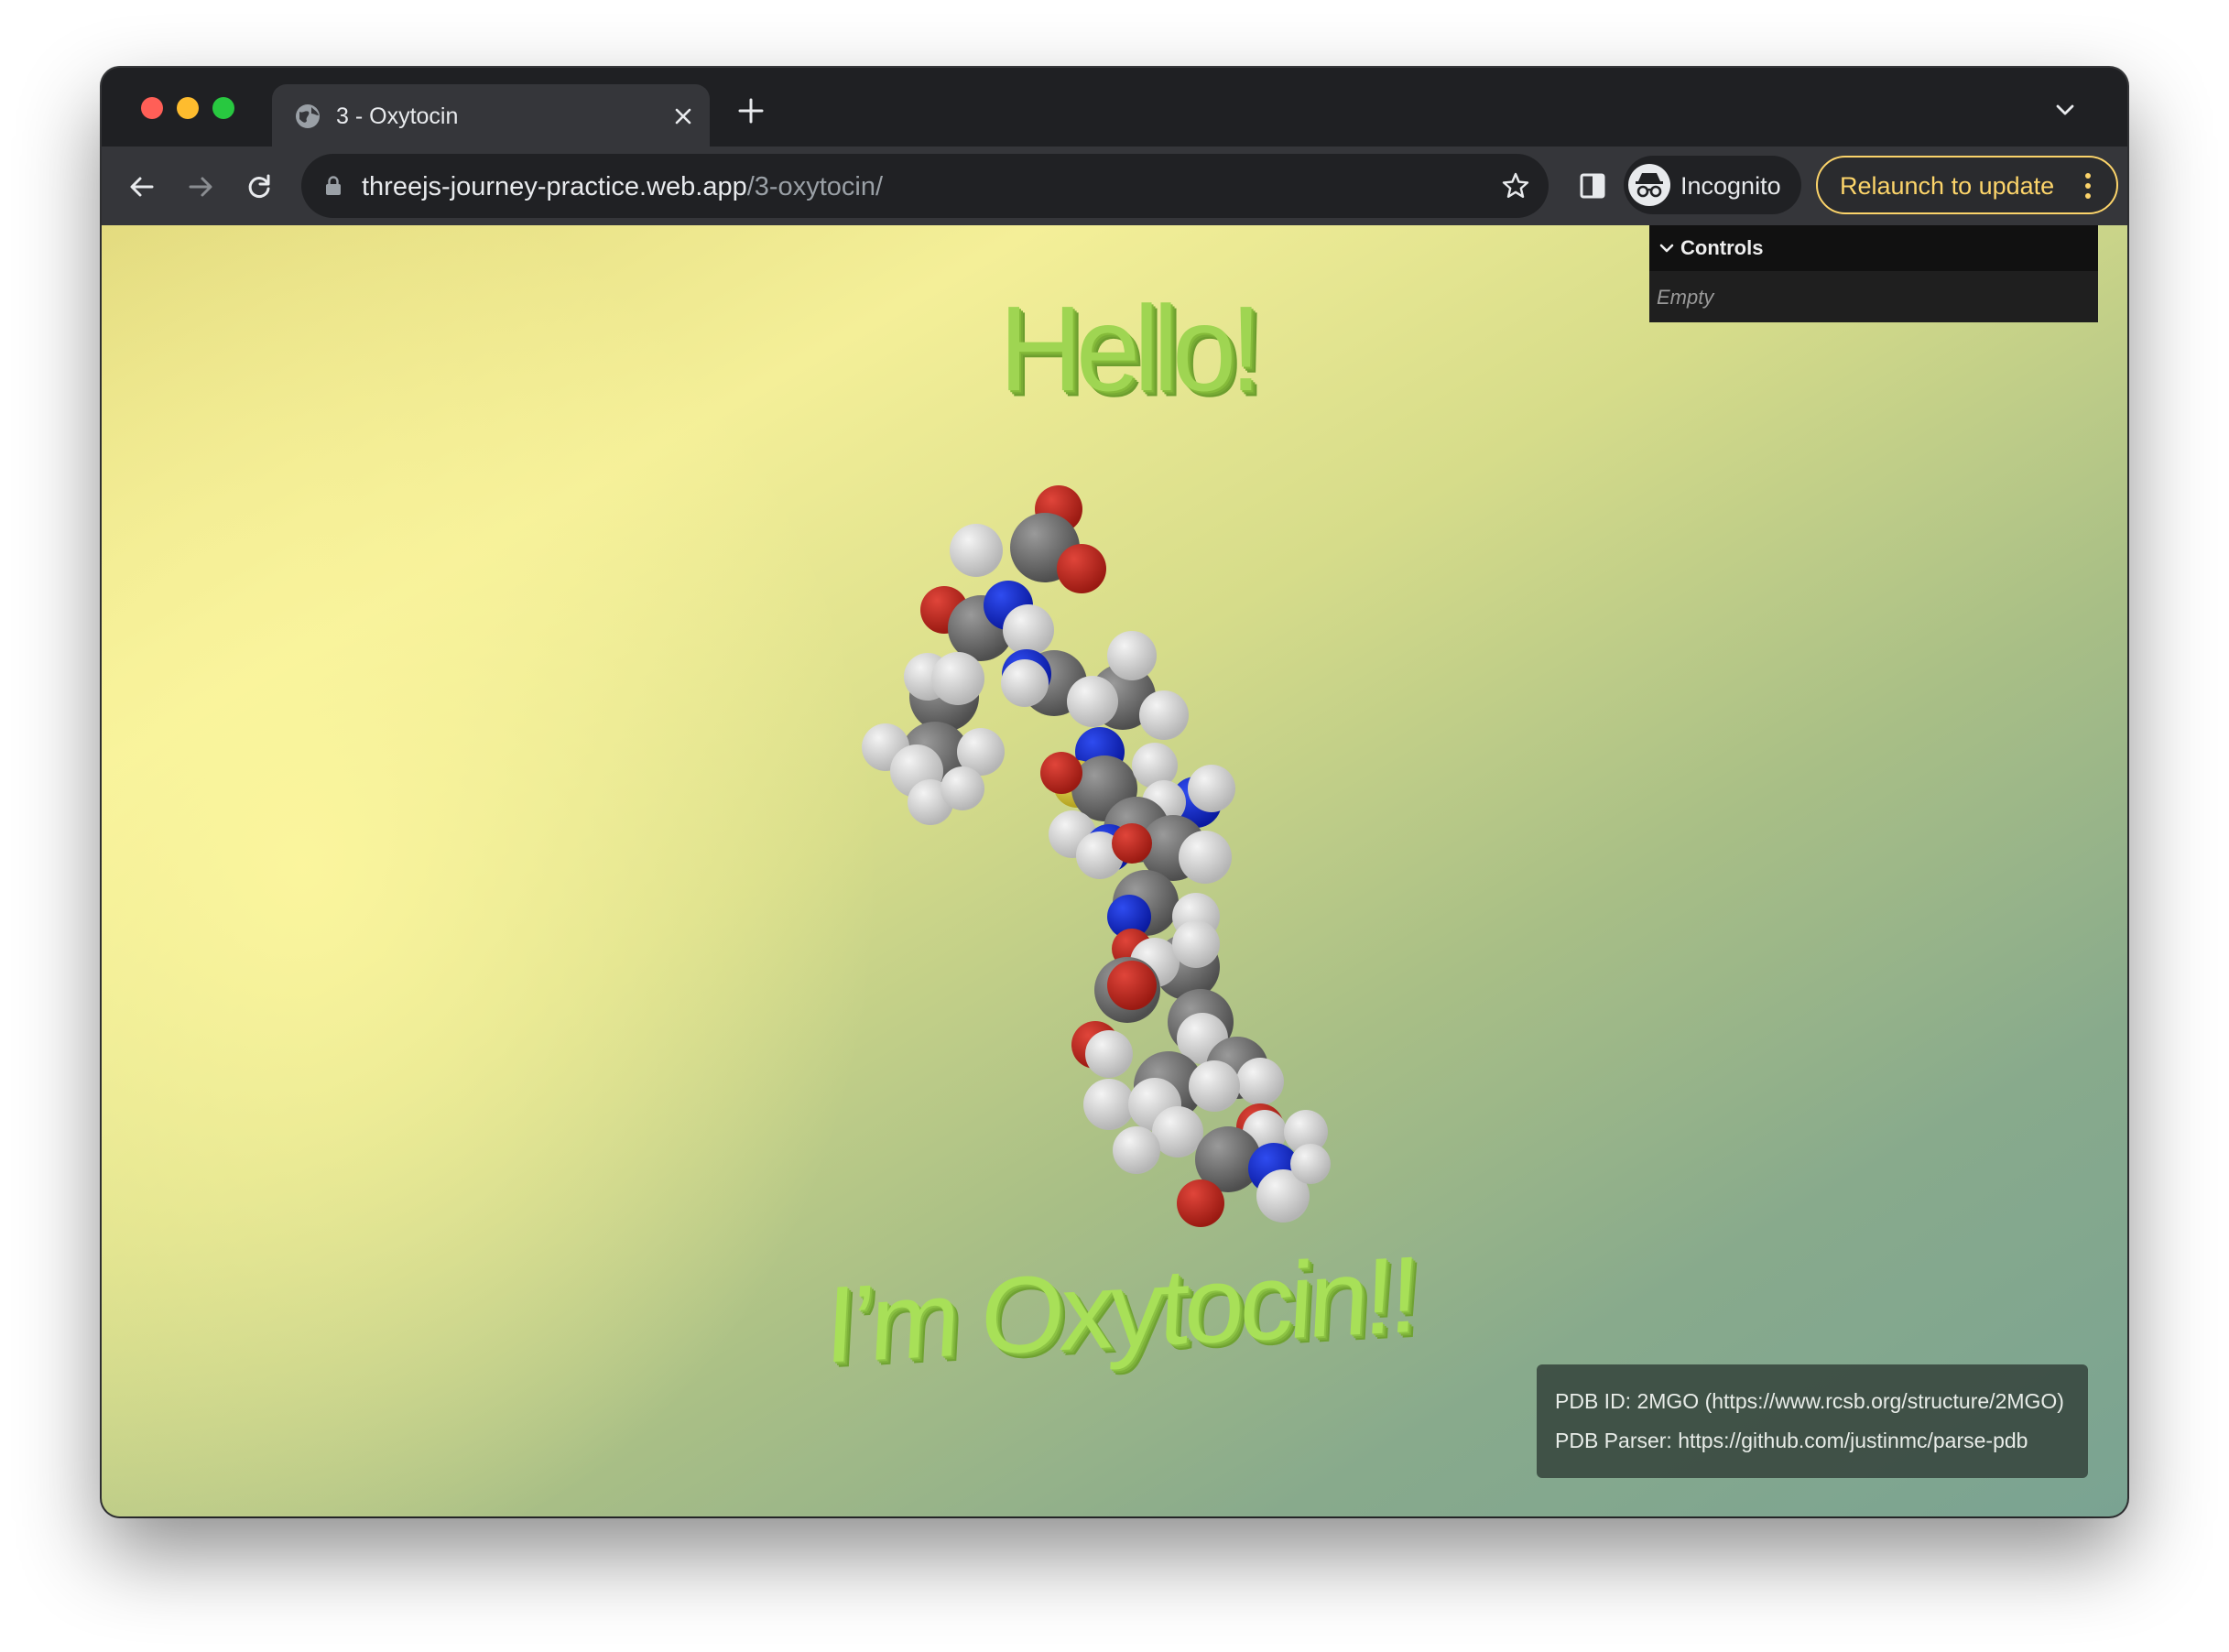 This screenshot has width=2229, height=1652. What do you see at coordinates (1593, 186) in the screenshot?
I see `side-panel-icon` at bounding box center [1593, 186].